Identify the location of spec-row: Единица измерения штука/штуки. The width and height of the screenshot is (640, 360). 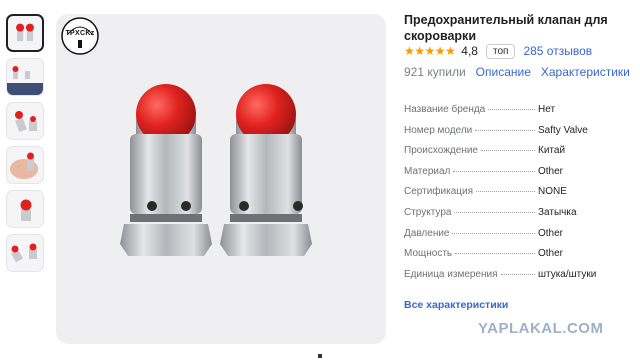
(519, 279).